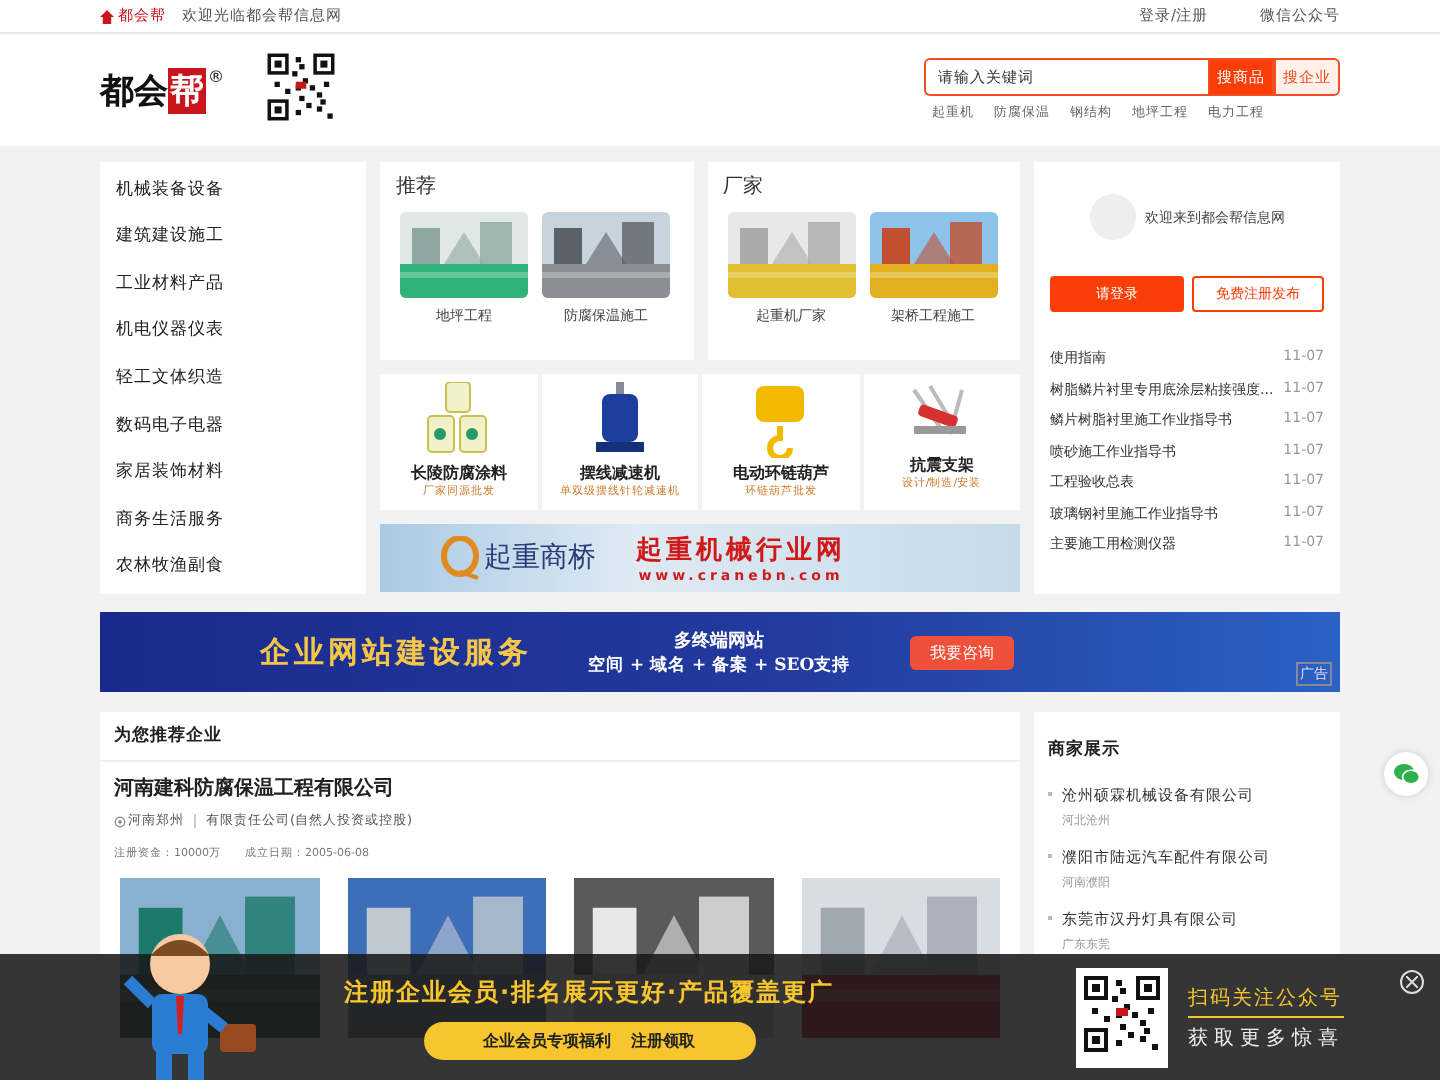 Image resolution: width=1440 pixels, height=1080 pixels. Describe the element at coordinates (540, 558) in the screenshot. I see `banner-text: 起重商桥` at that location.